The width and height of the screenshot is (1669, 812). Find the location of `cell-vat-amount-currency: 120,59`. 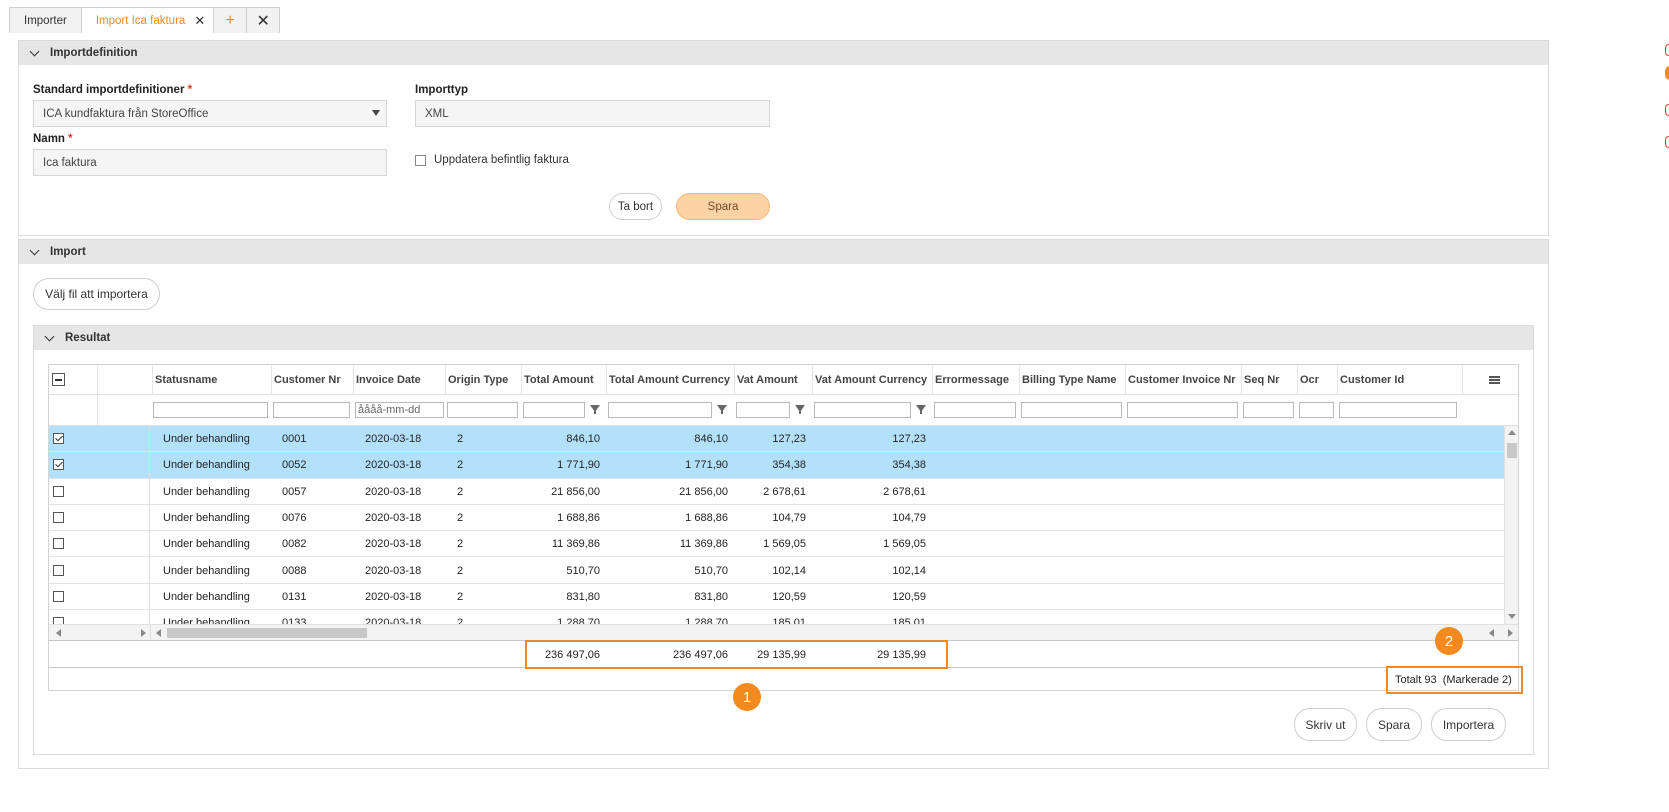

cell-vat-amount-currency: 120,59 is located at coordinates (909, 596).